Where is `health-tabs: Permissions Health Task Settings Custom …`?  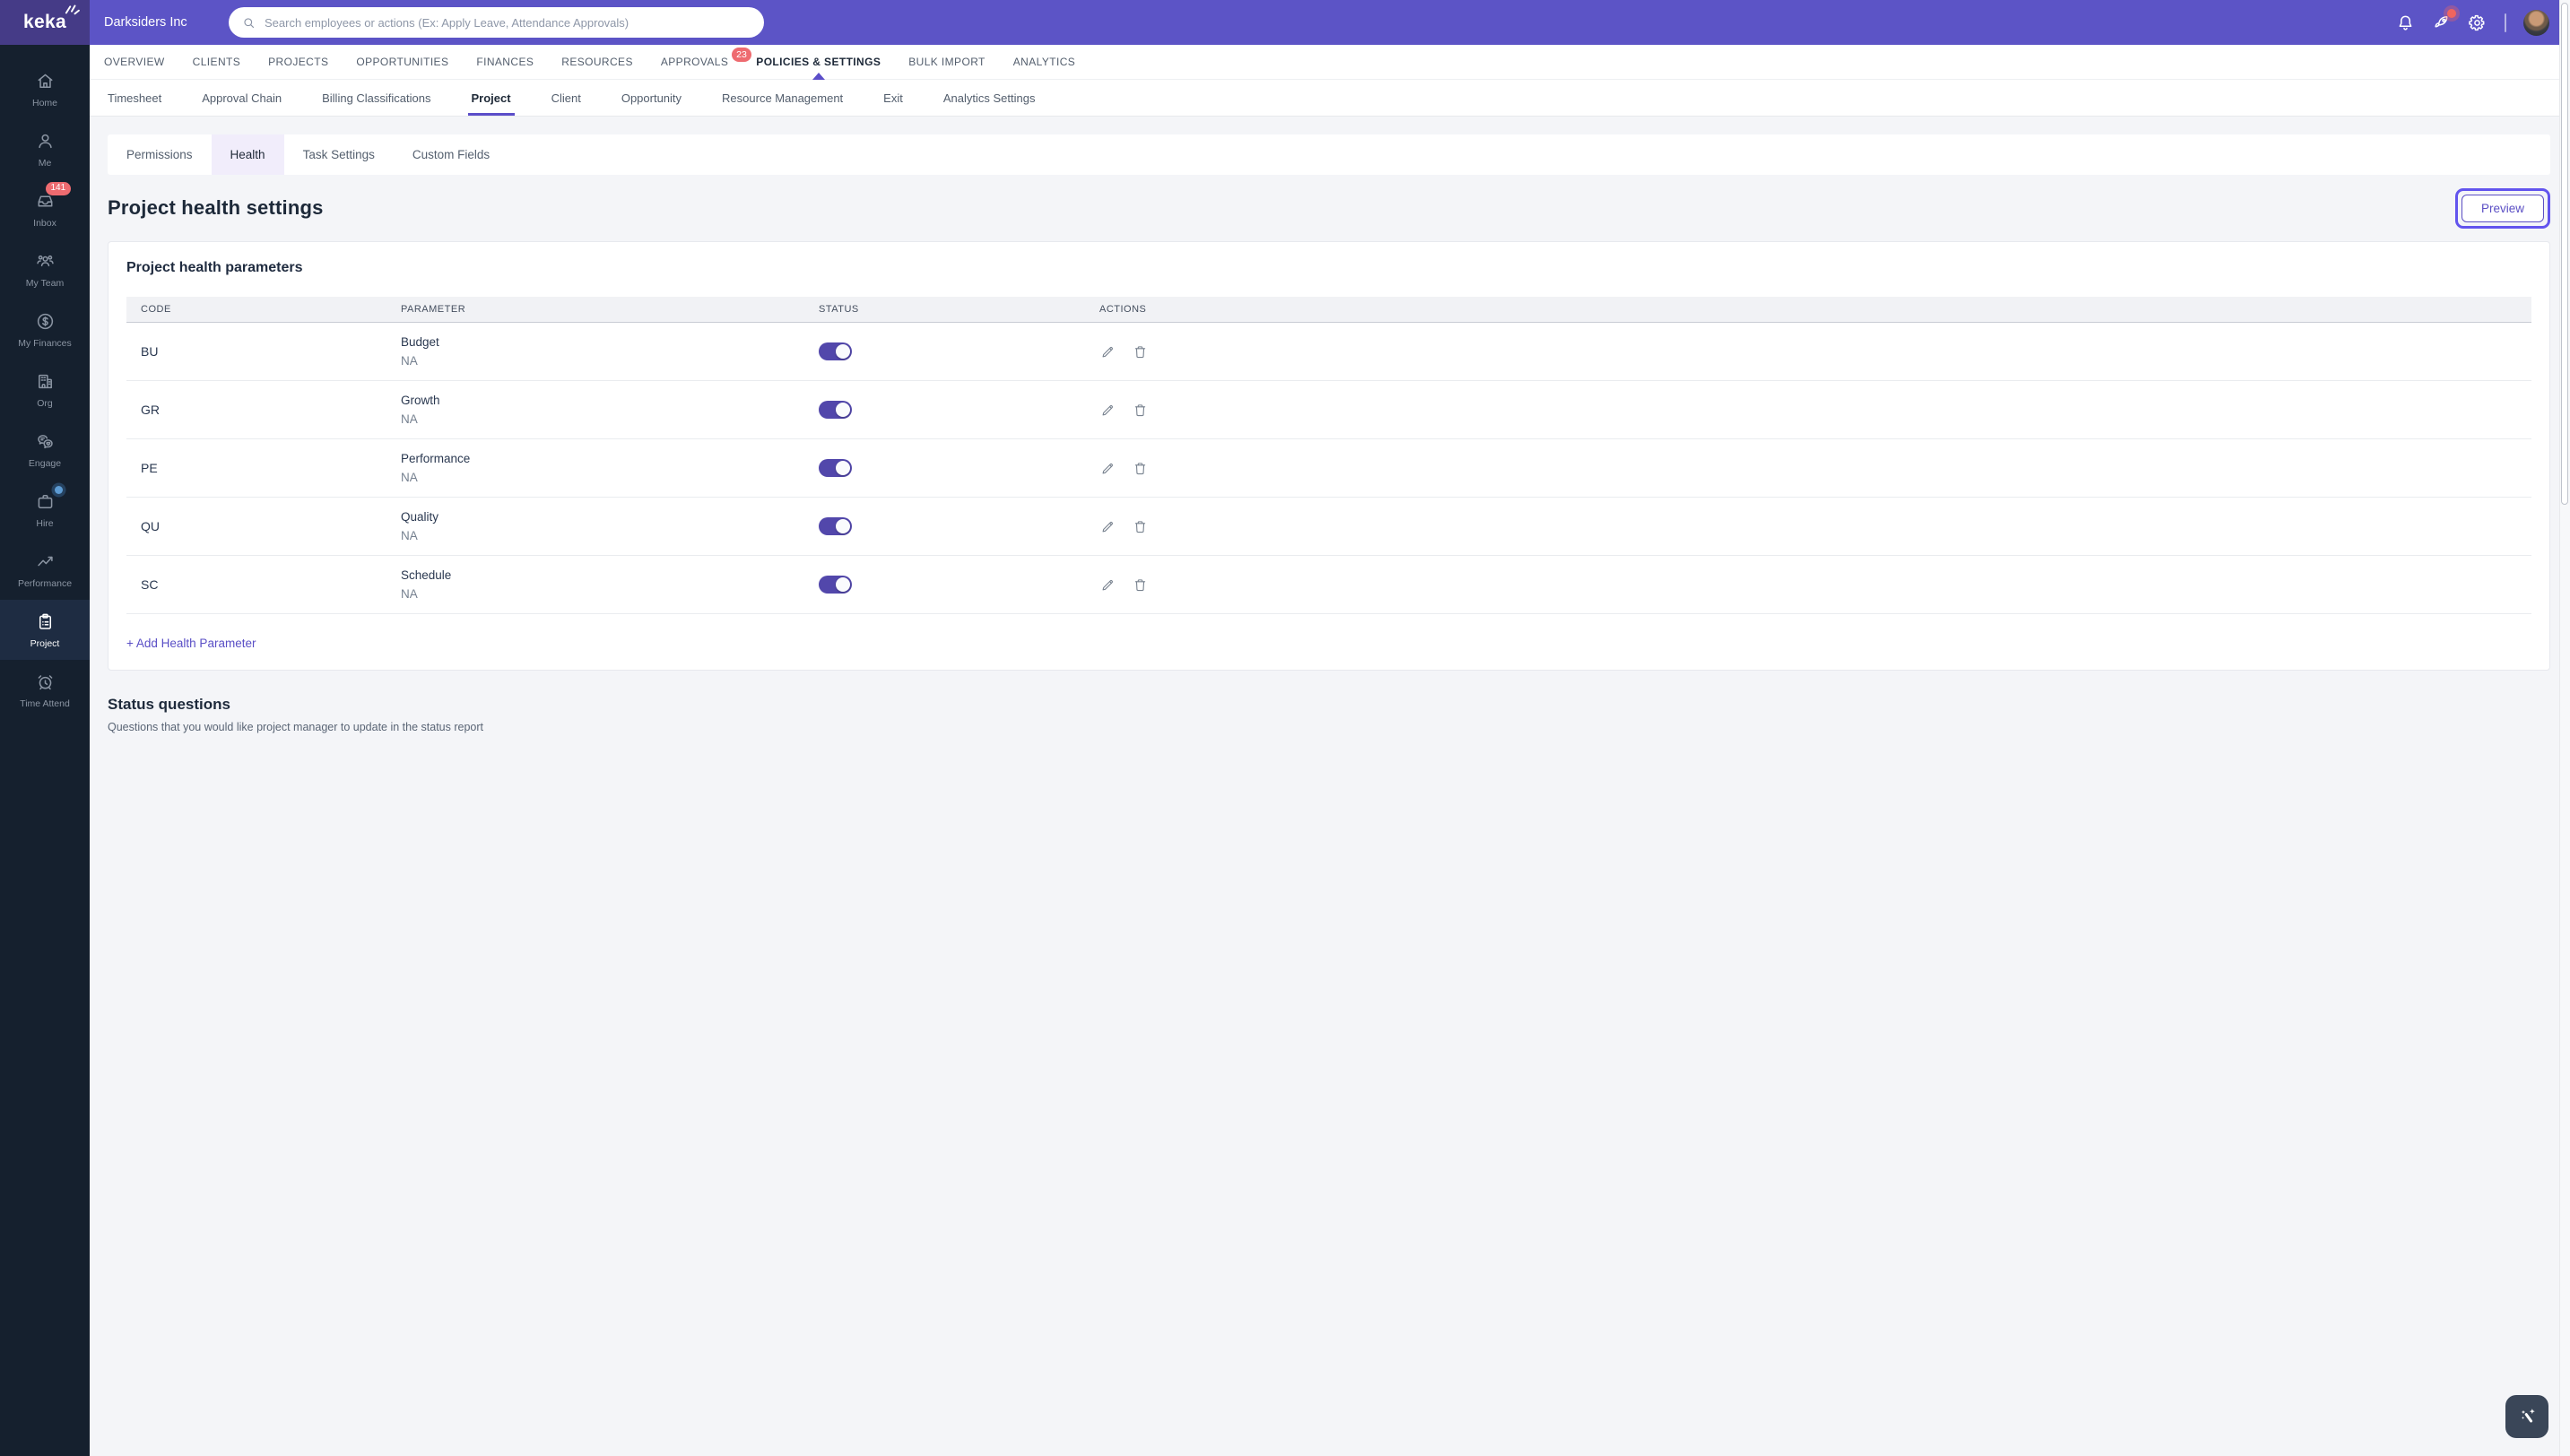
health-tabs: Permissions Health Task Settings Custom … is located at coordinates (1329, 155).